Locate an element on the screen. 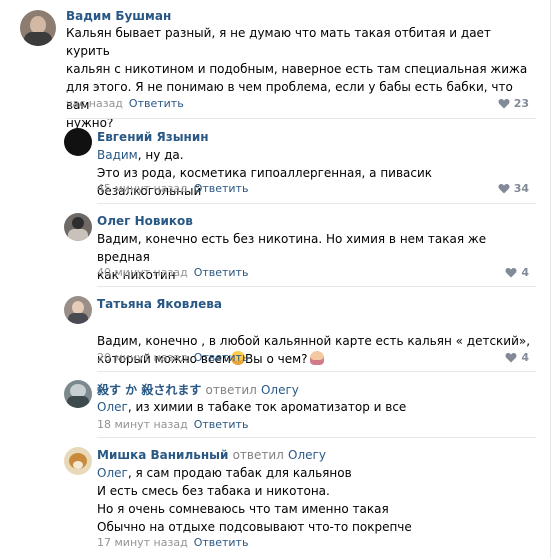  comment-meta: 45 минут назад Ответить is located at coordinates (172, 188).